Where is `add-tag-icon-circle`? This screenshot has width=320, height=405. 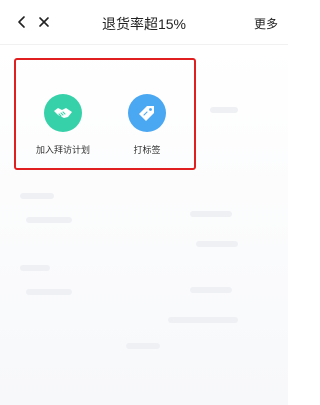 add-tag-icon-circle is located at coordinates (147, 113).